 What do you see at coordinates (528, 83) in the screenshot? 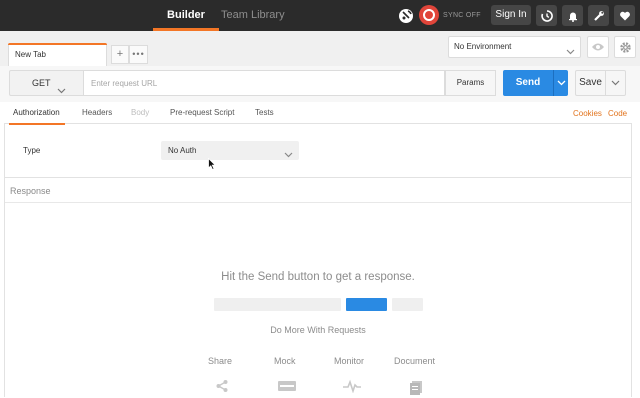
I see `send-button: Send` at bounding box center [528, 83].